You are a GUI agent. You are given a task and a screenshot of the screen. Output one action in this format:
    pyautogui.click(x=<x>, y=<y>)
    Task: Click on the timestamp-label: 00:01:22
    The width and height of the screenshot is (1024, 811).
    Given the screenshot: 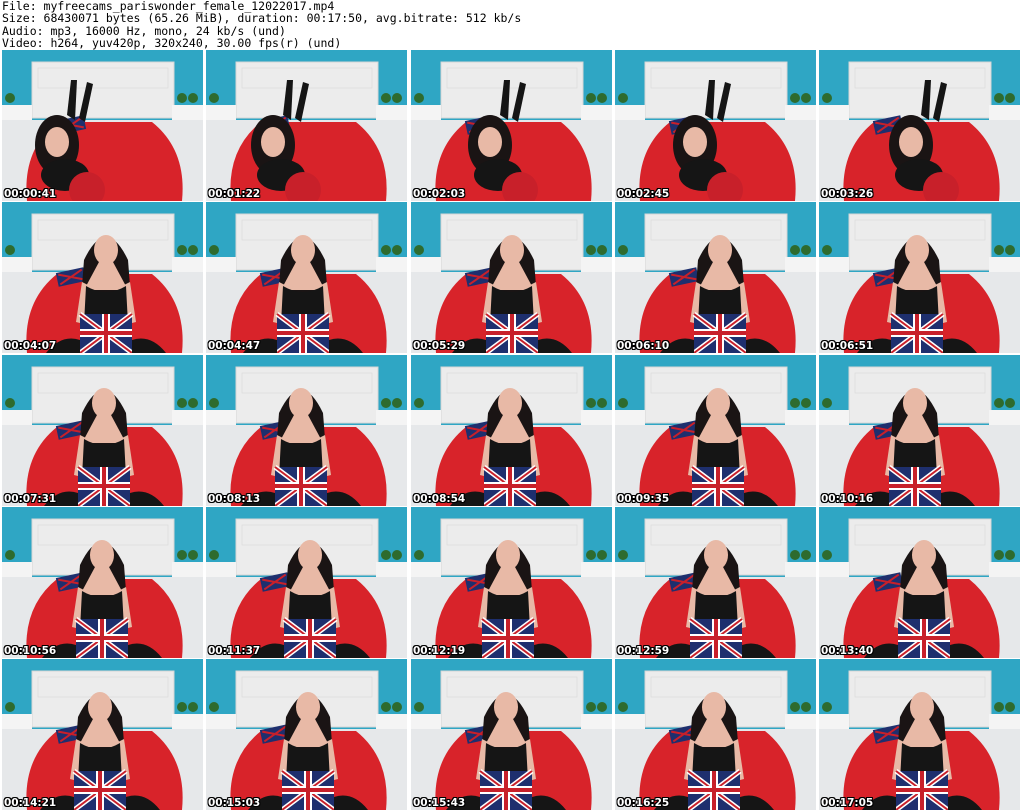 What is the action you would take?
    pyautogui.click(x=234, y=194)
    